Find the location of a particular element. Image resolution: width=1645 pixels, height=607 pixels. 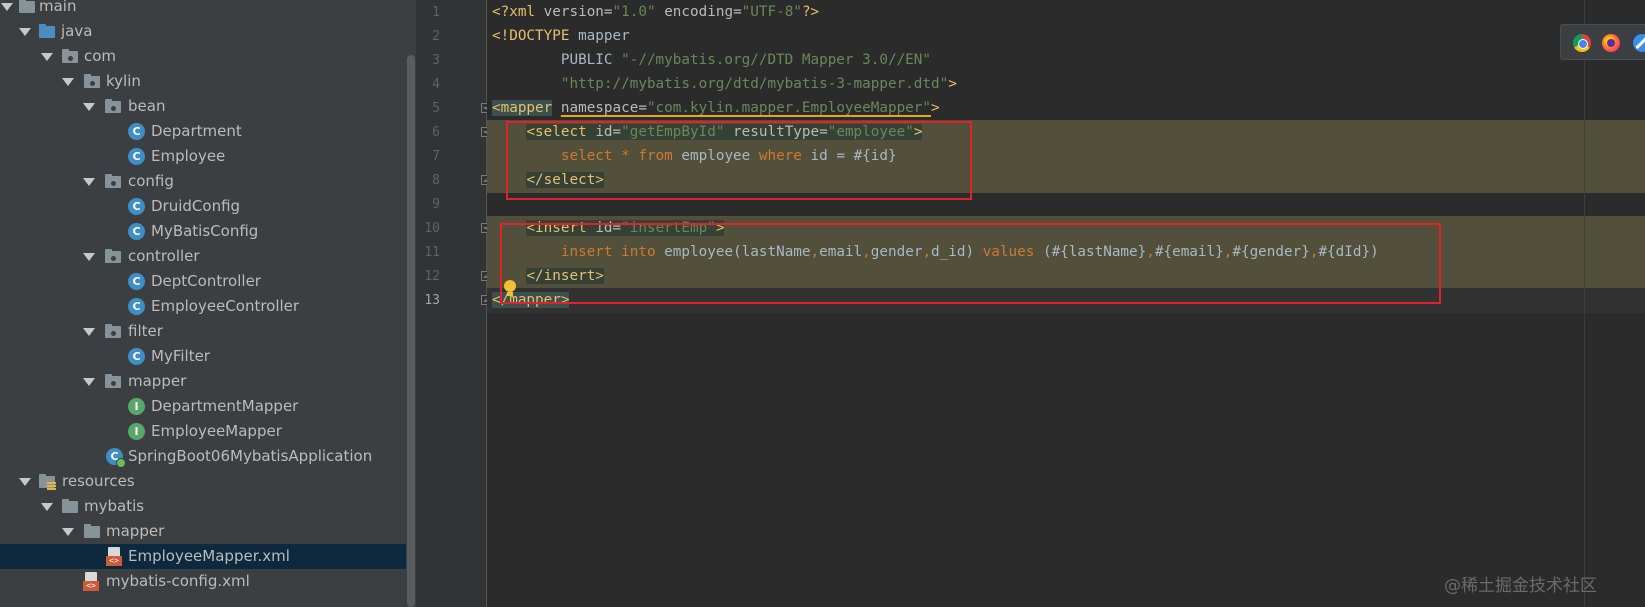

line-number: 3 is located at coordinates (436, 60).